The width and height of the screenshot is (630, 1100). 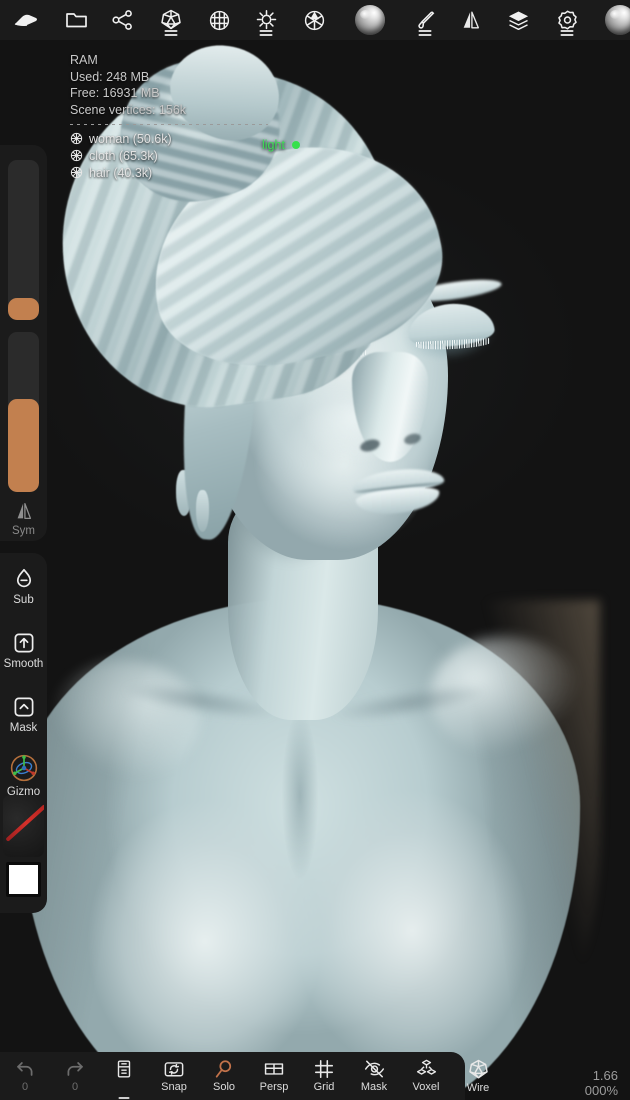 I want to click on perspective-grid-icon, so click(x=274, y=1069).